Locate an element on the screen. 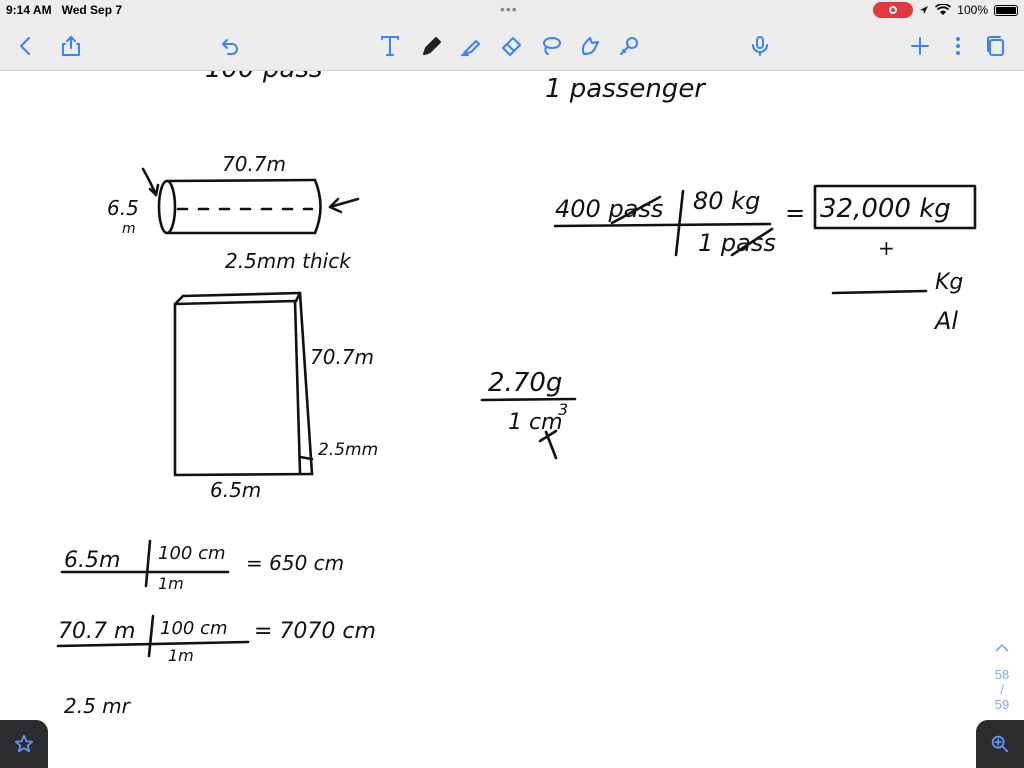  status-right: 100% is located at coordinates (945, 10).